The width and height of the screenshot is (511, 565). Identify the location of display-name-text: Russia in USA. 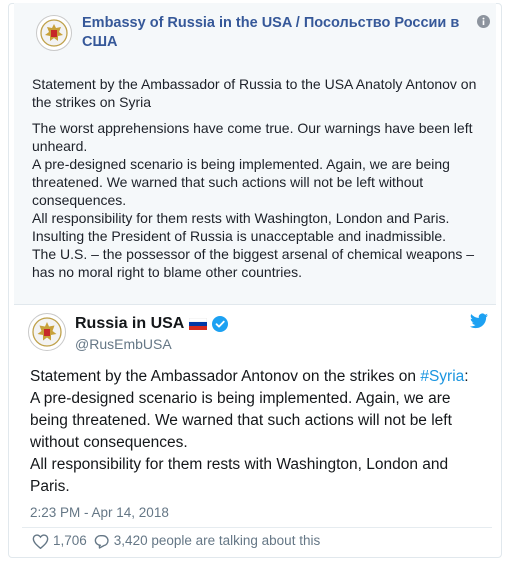
(129, 324).